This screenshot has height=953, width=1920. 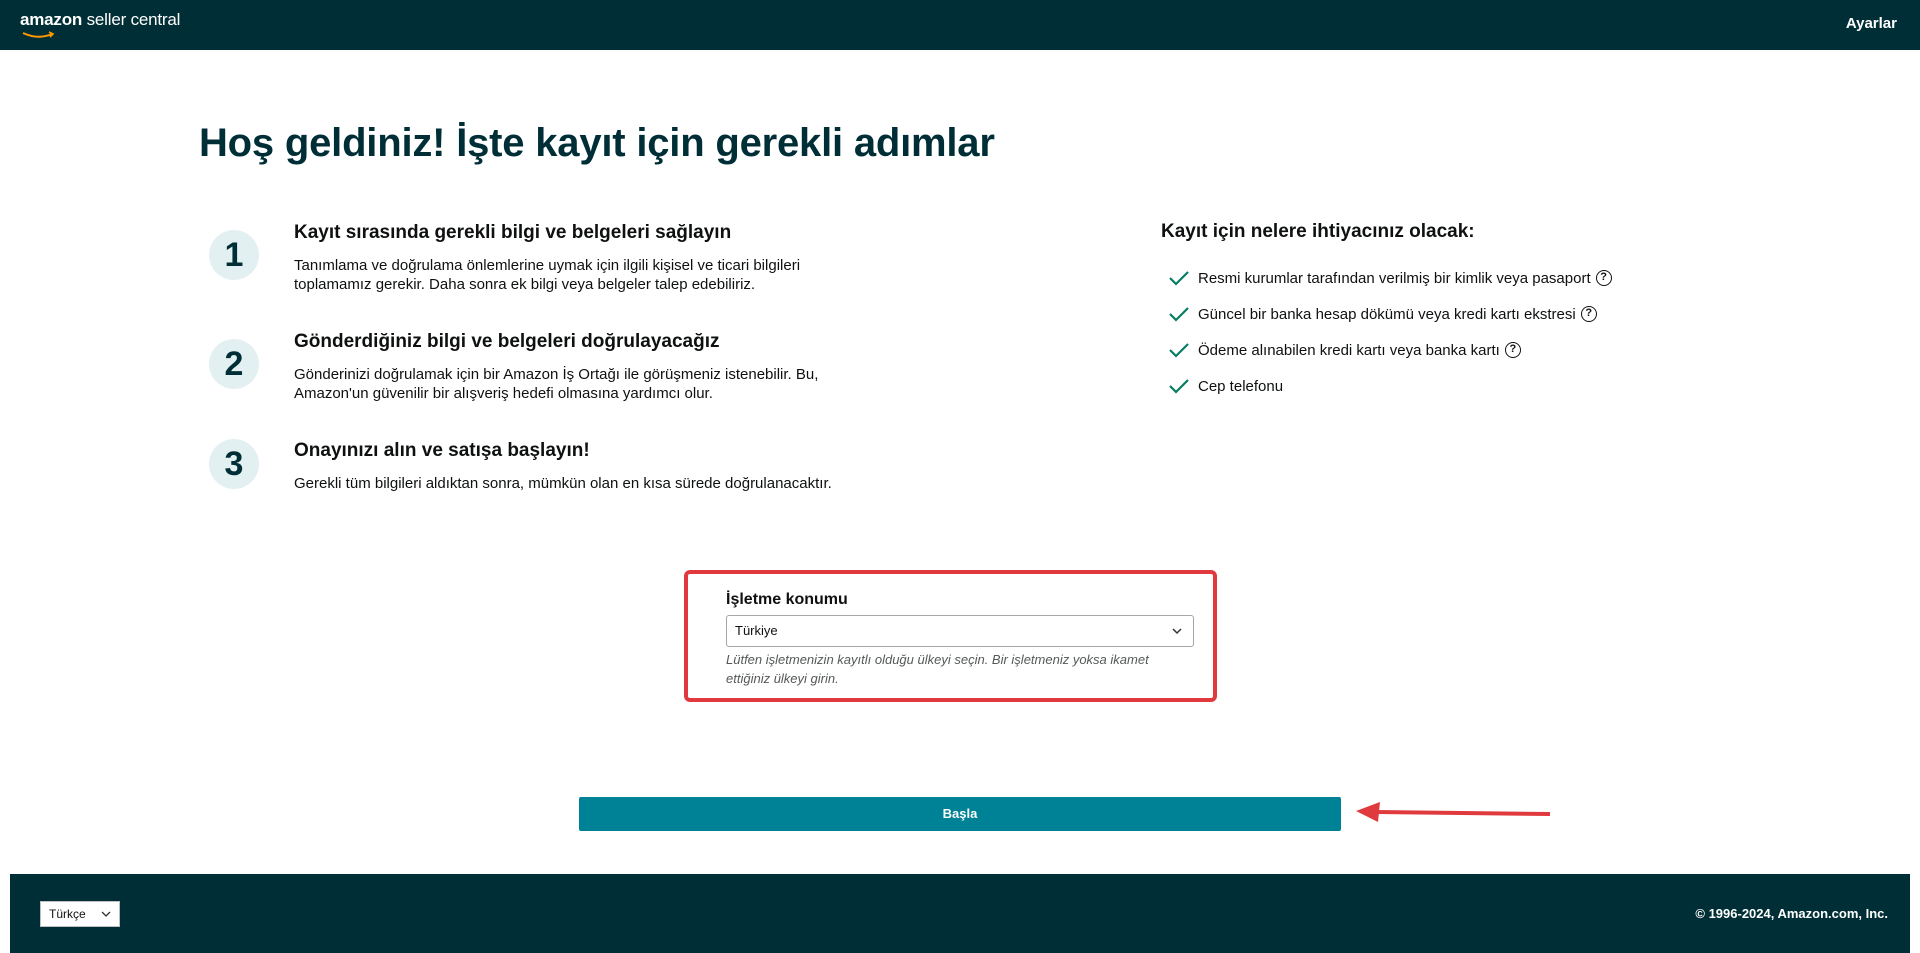 What do you see at coordinates (38, 34) in the screenshot?
I see `smile-icon` at bounding box center [38, 34].